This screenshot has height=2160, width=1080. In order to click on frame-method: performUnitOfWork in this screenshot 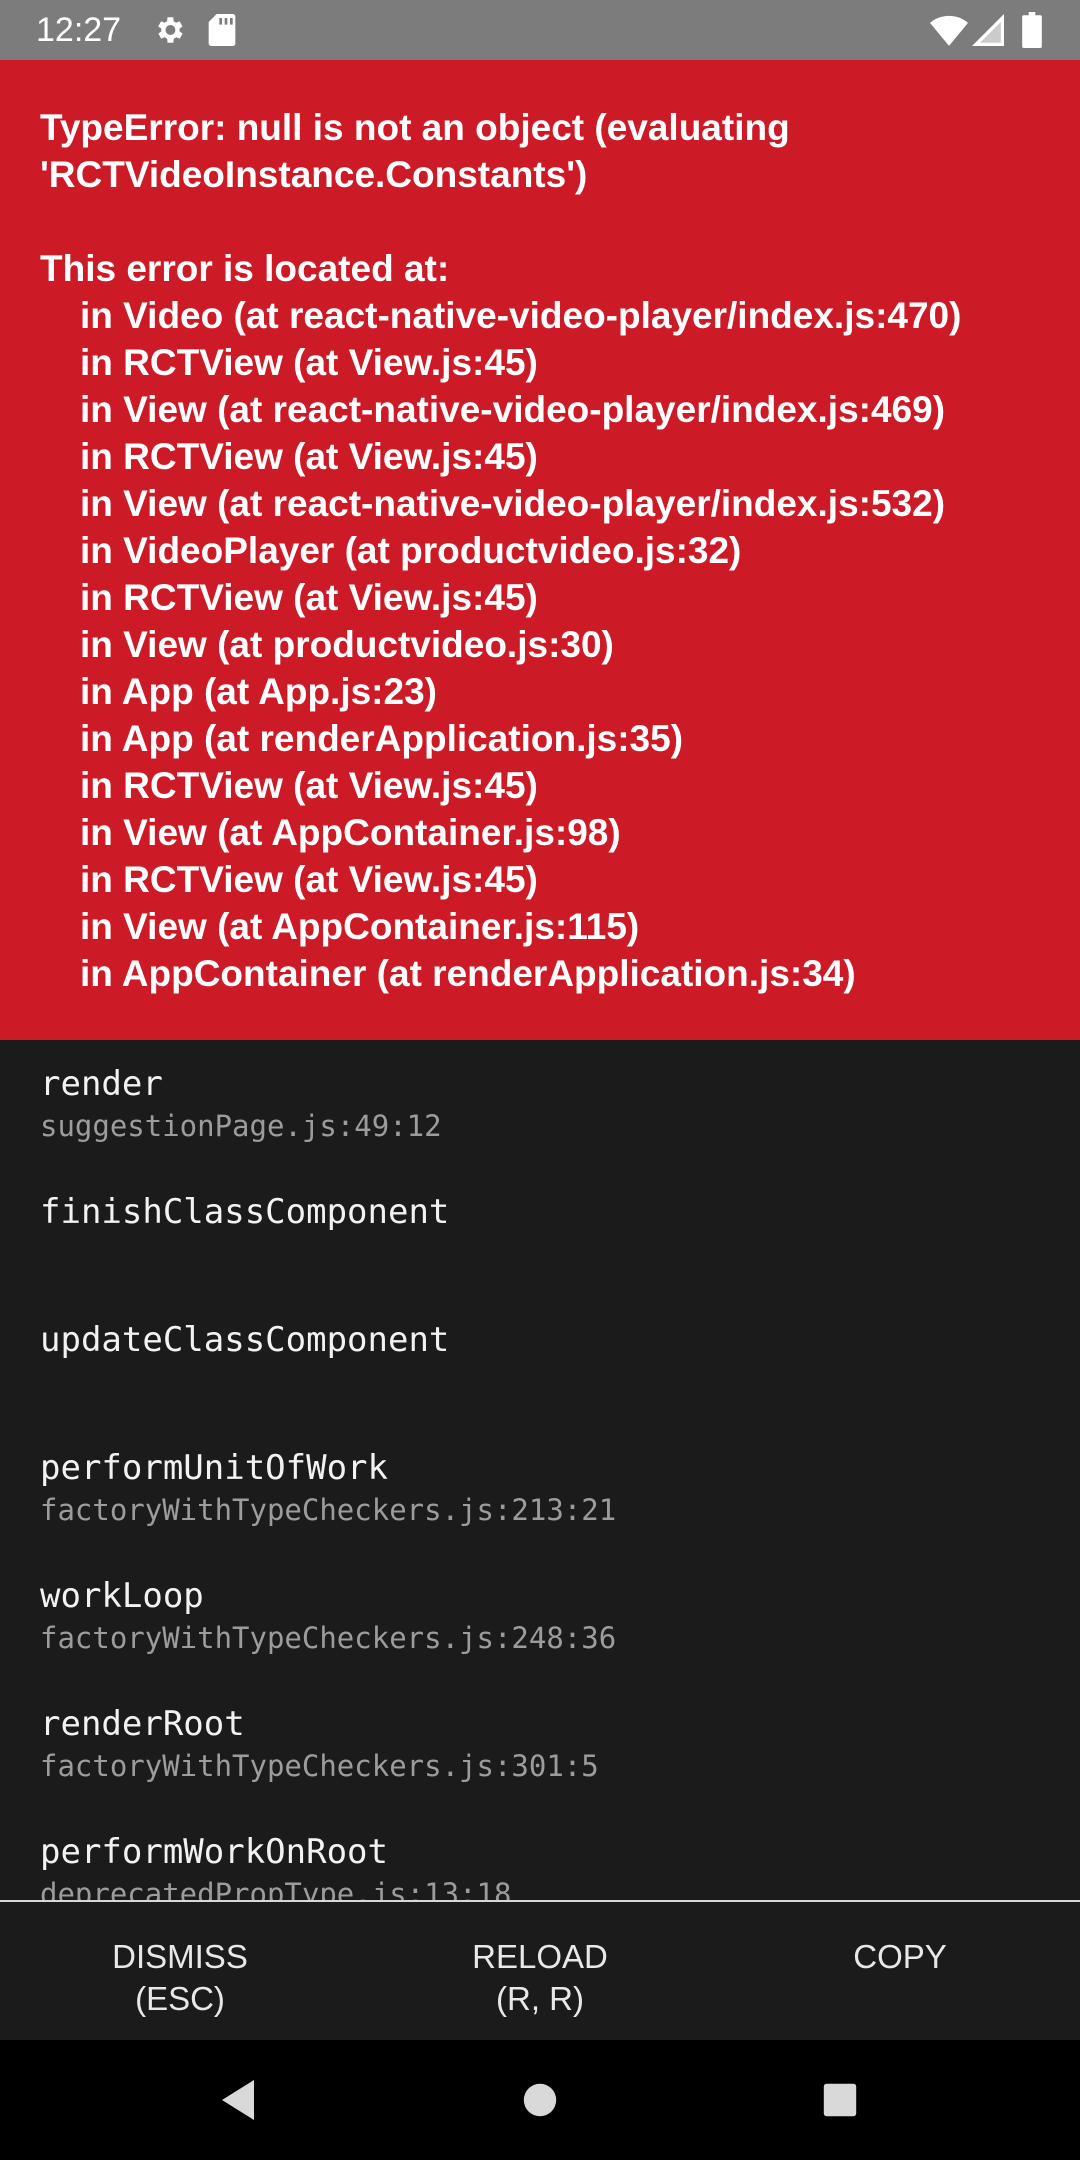, I will do `click(214, 1468)`.